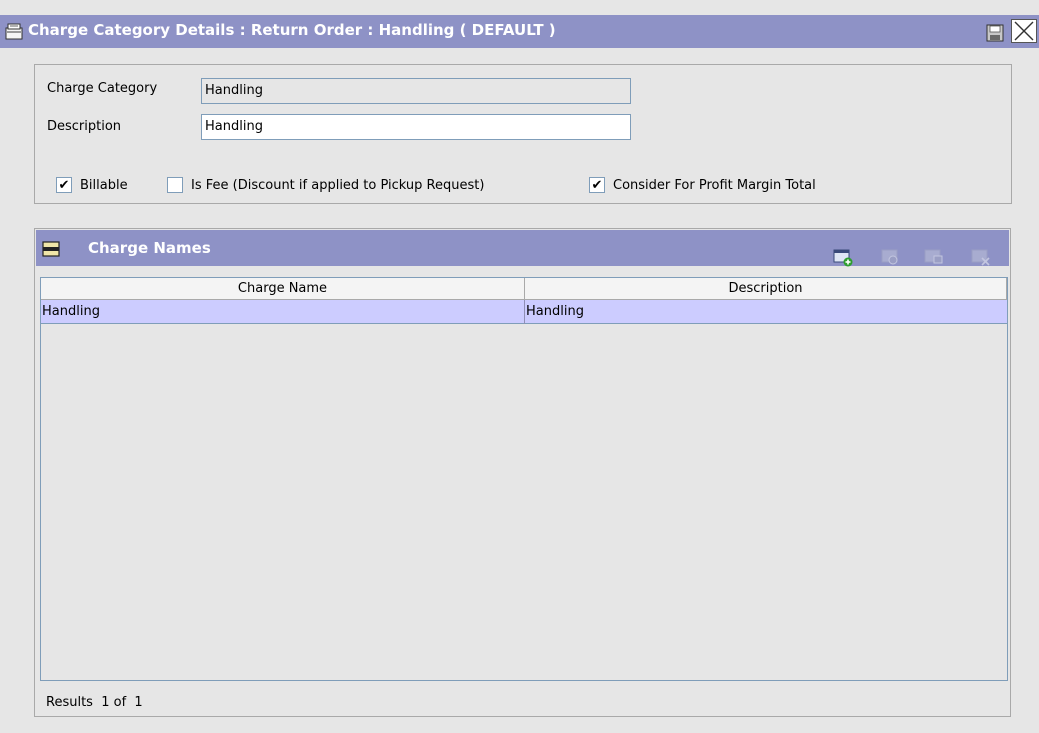 The width and height of the screenshot is (1039, 733). I want to click on column-header-charge-name: Charge Name, so click(283, 289).